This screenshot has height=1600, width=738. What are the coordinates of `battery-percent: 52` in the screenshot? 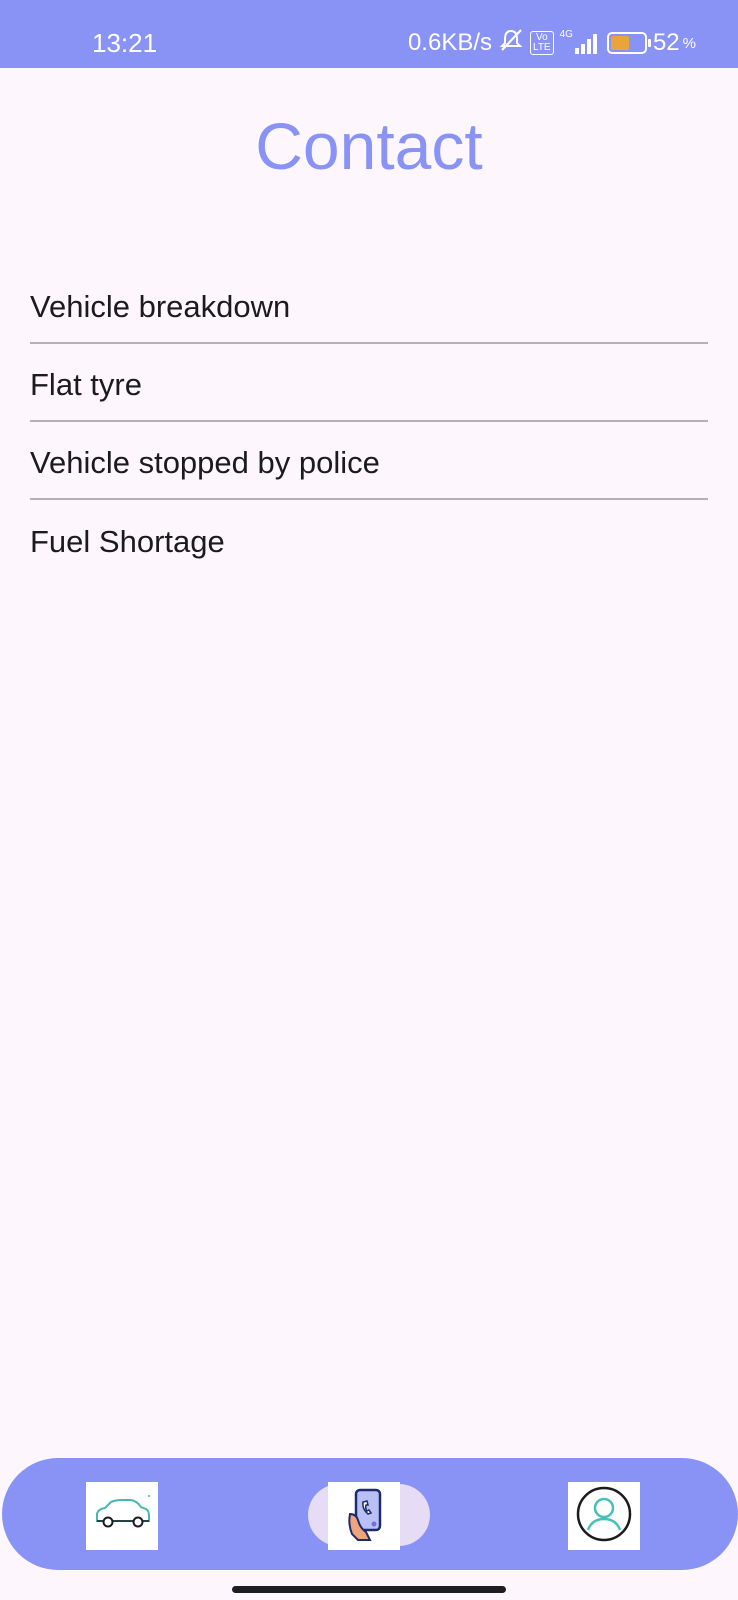 It's located at (666, 42).